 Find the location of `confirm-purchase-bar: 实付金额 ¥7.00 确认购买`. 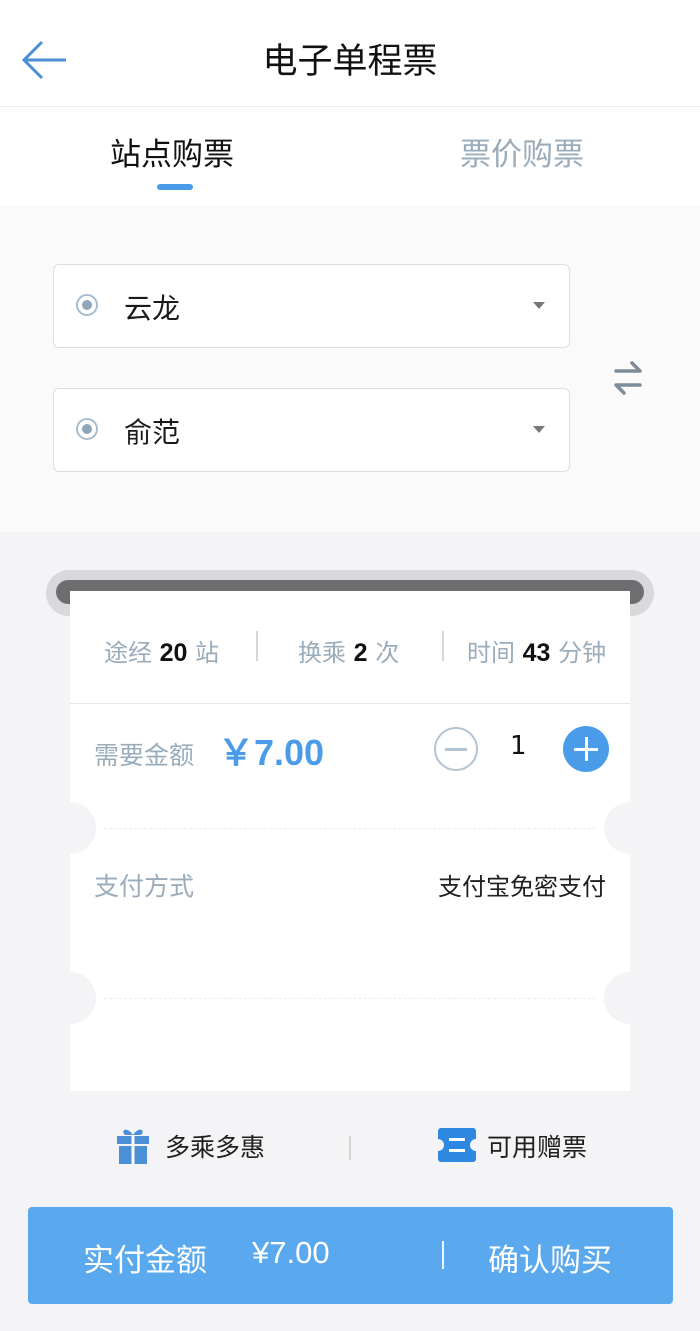

confirm-purchase-bar: 实付金额 ¥7.00 确认购买 is located at coordinates (350, 1255).